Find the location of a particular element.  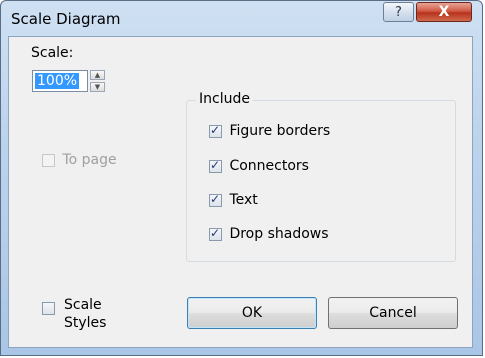

drop-shadows-label: Drop shadows is located at coordinates (279, 234).